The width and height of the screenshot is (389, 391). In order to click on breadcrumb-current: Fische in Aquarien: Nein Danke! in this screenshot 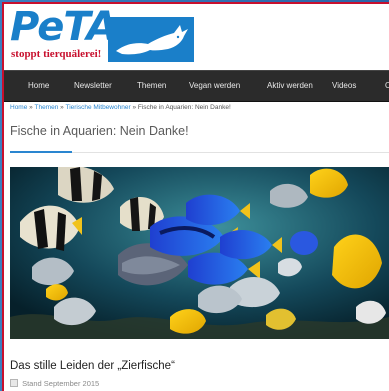, I will do `click(184, 107)`.